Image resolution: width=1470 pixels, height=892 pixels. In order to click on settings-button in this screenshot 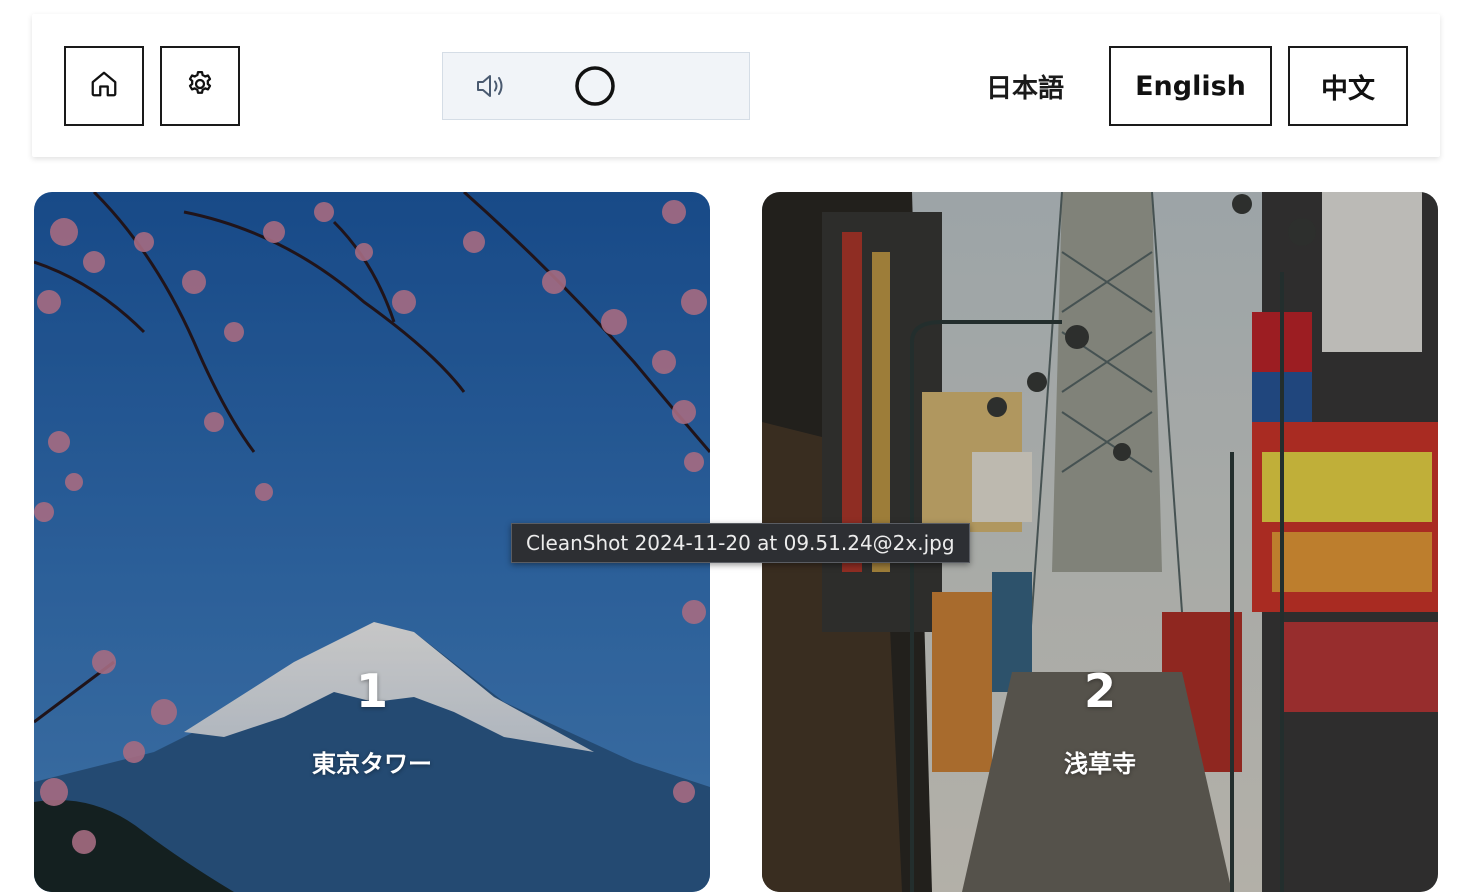, I will do `click(200, 86)`.